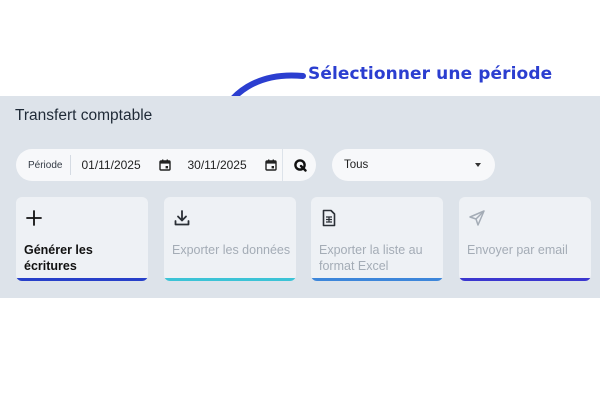  Describe the element at coordinates (430, 74) in the screenshot. I see `annotation-text: Sélectionner une période` at that location.